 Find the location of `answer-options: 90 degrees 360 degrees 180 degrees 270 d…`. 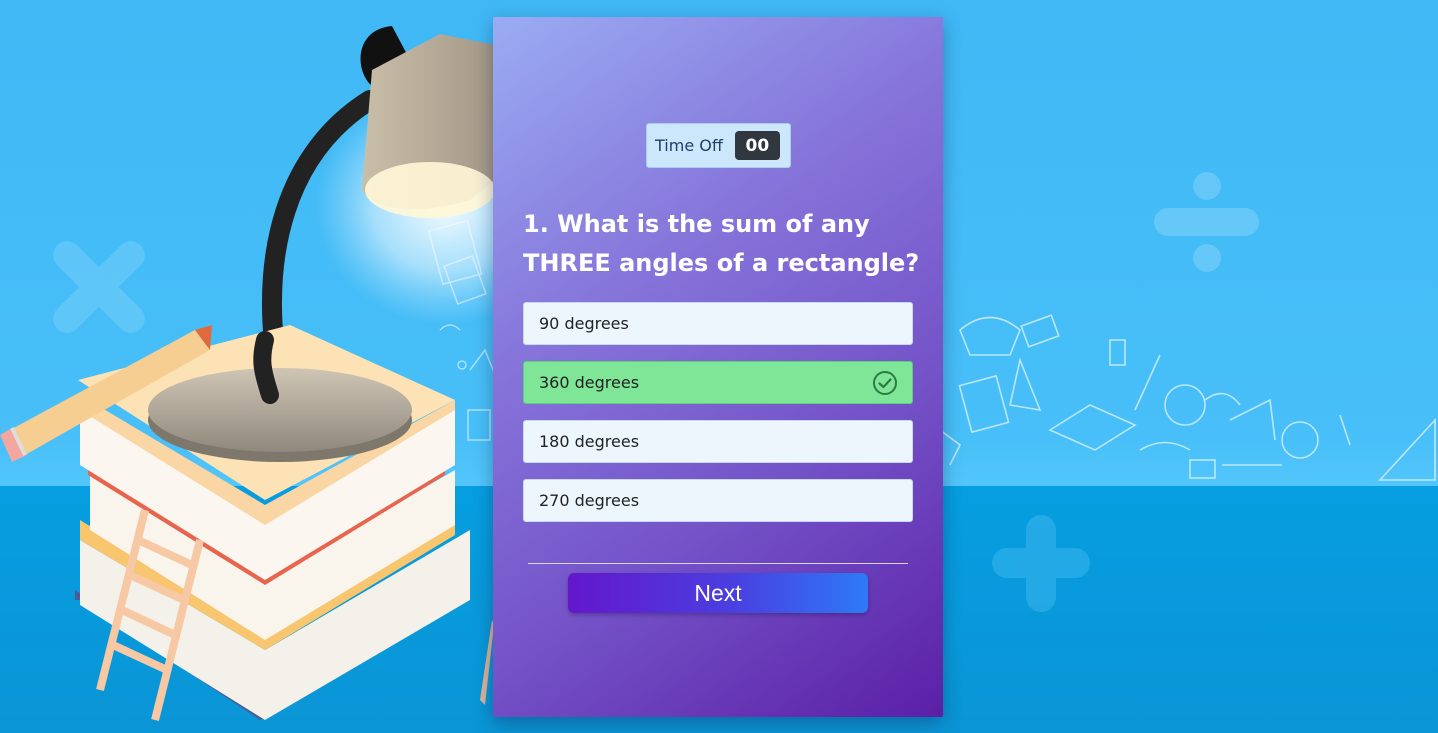

answer-options: 90 degrees 360 degrees 180 degrees 270 d… is located at coordinates (718, 420).